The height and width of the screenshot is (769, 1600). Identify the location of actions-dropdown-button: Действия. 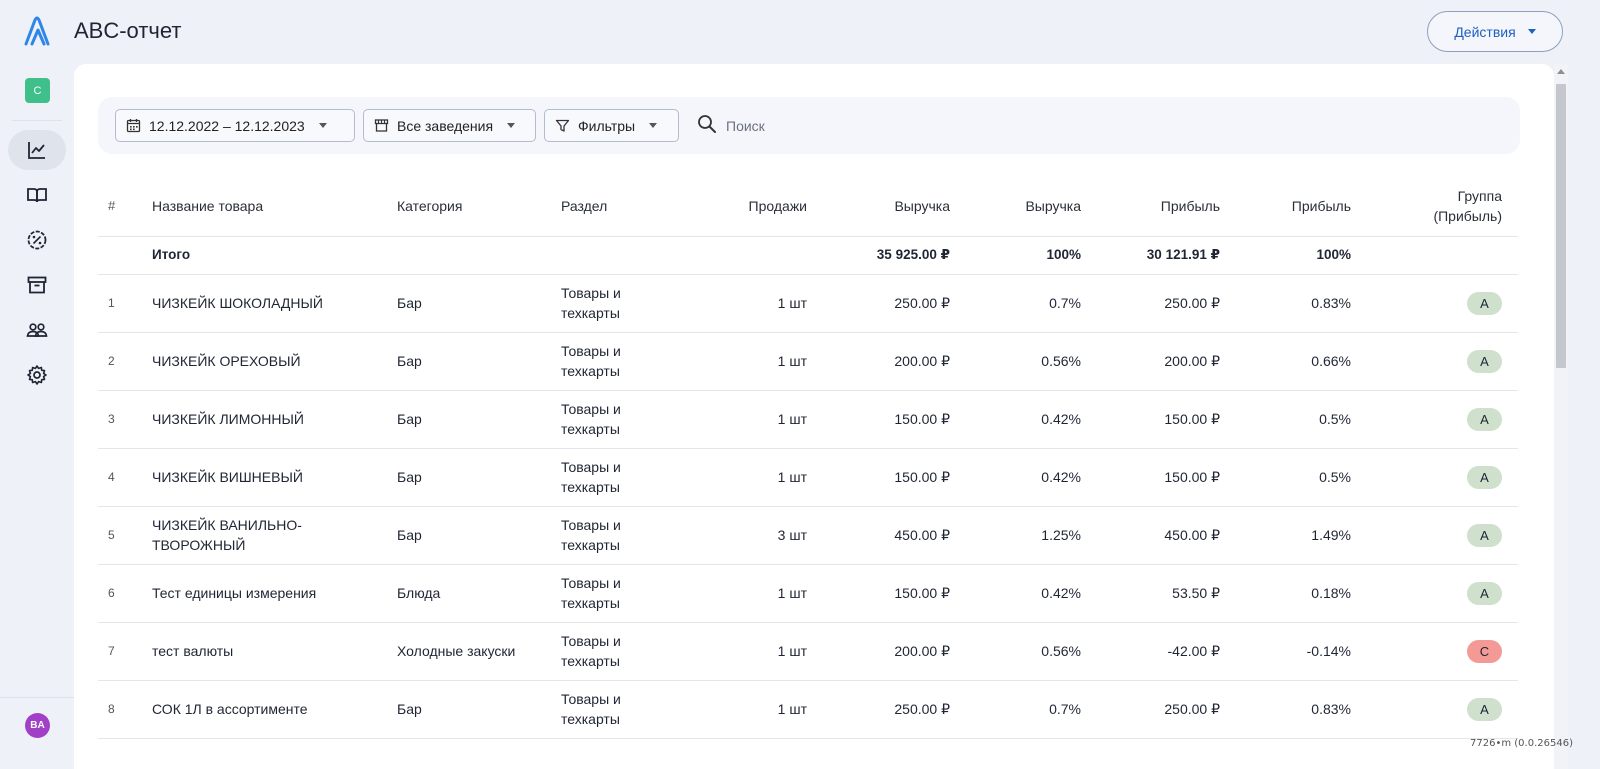
(1495, 31).